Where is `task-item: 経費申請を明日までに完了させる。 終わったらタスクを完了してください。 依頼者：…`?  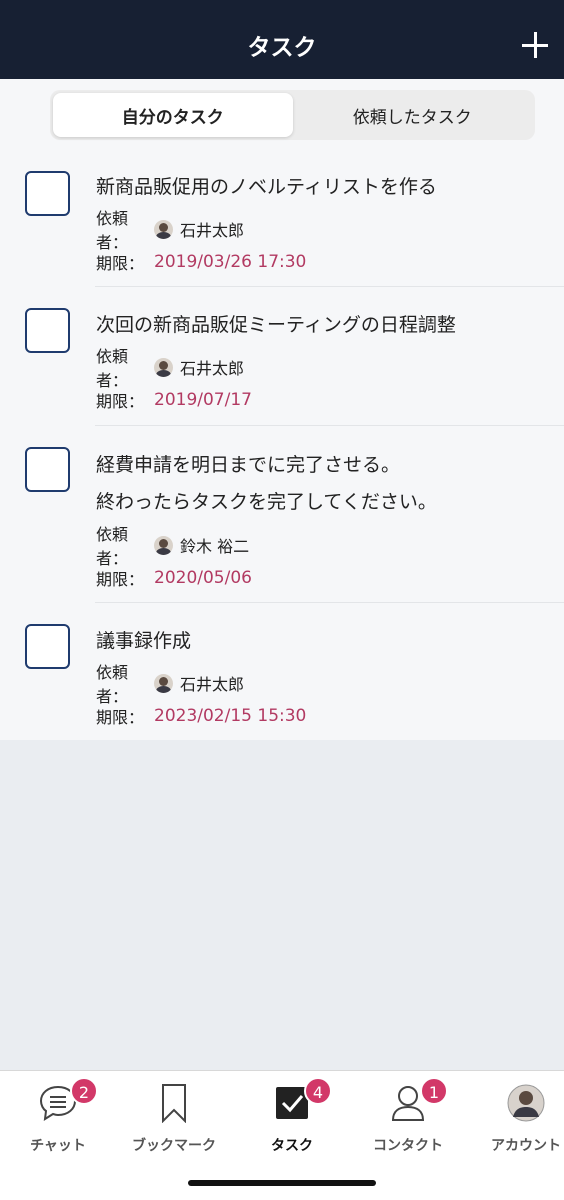 task-item: 経費申請を明日までに完了させる。 終わったらタスクを完了してください。 依頼者：… is located at coordinates (282, 514).